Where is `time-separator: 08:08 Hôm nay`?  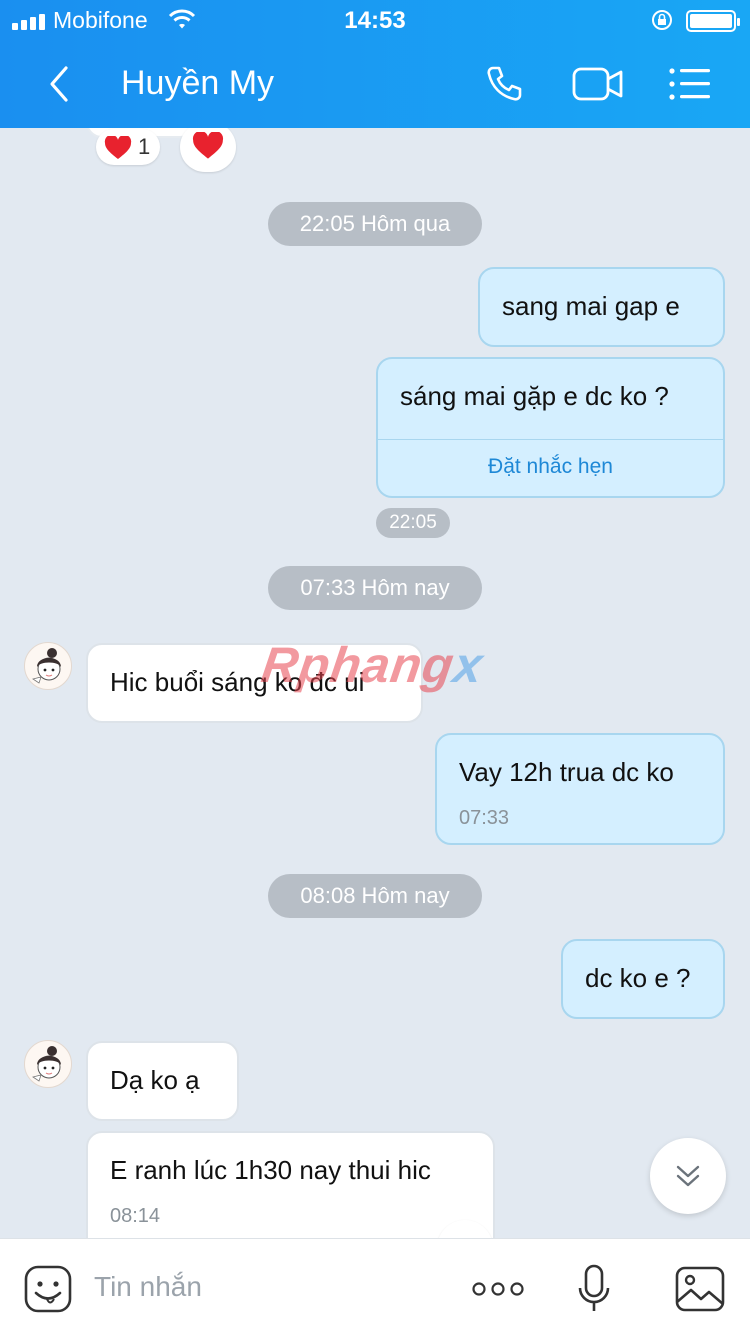 time-separator: 08:08 Hôm nay is located at coordinates (375, 896).